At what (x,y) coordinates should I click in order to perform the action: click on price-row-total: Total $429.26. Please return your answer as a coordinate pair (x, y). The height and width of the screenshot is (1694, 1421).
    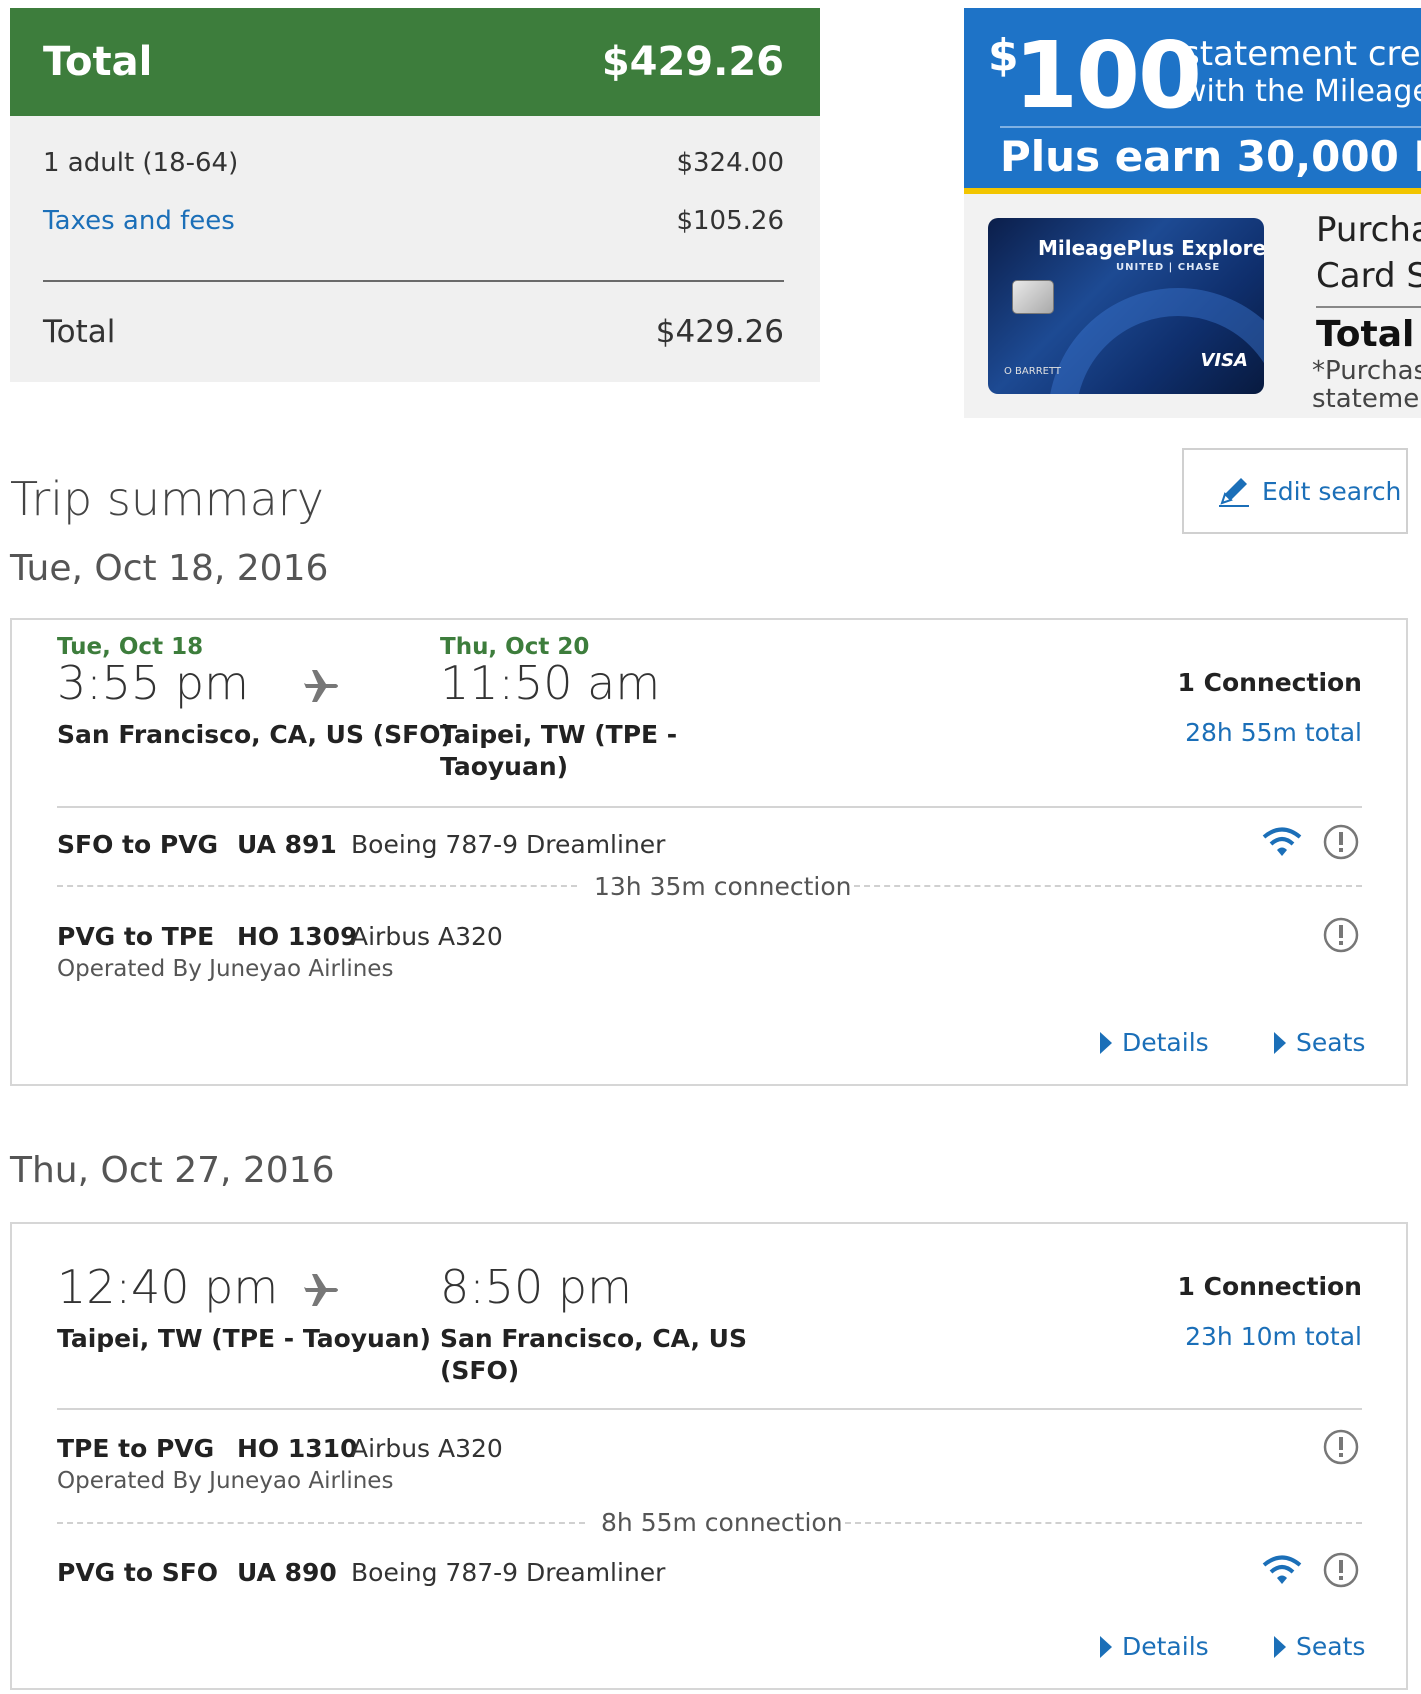
    Looking at the image, I should click on (413, 332).